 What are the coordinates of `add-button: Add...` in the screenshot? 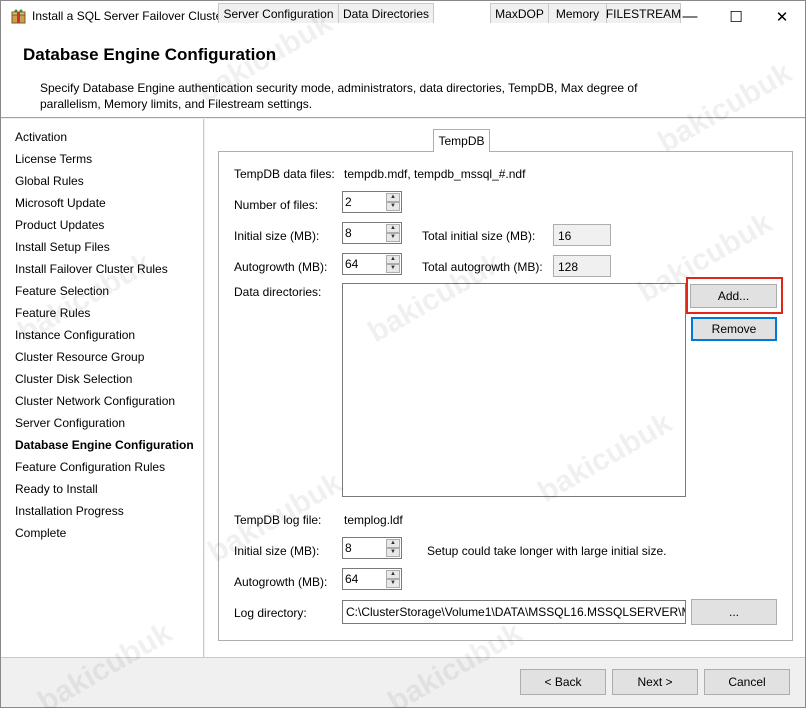 It's located at (733, 296).